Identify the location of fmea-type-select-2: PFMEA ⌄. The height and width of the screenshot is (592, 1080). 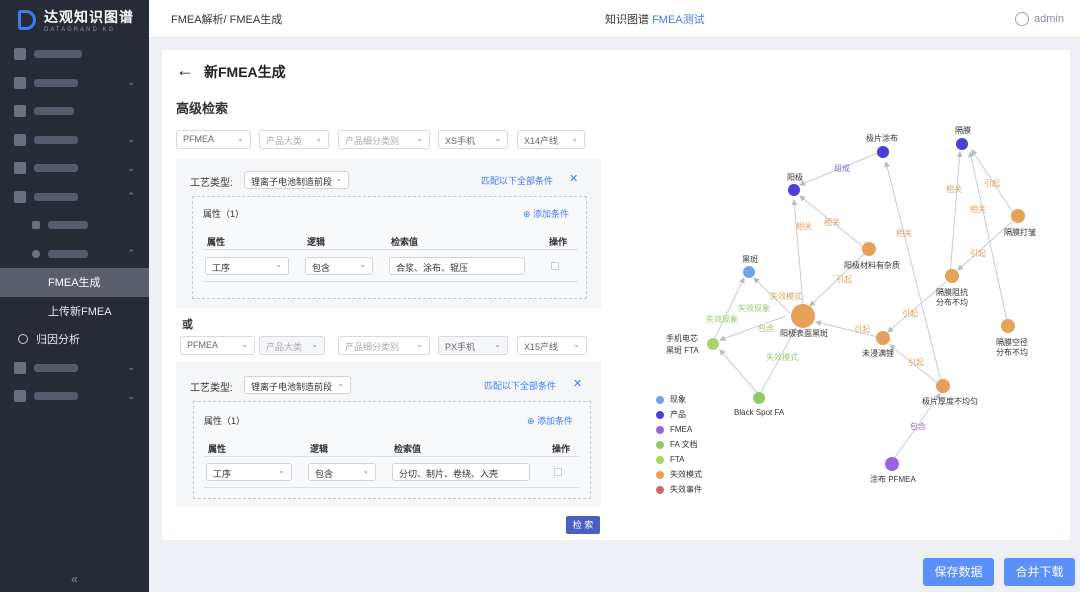
(217, 345).